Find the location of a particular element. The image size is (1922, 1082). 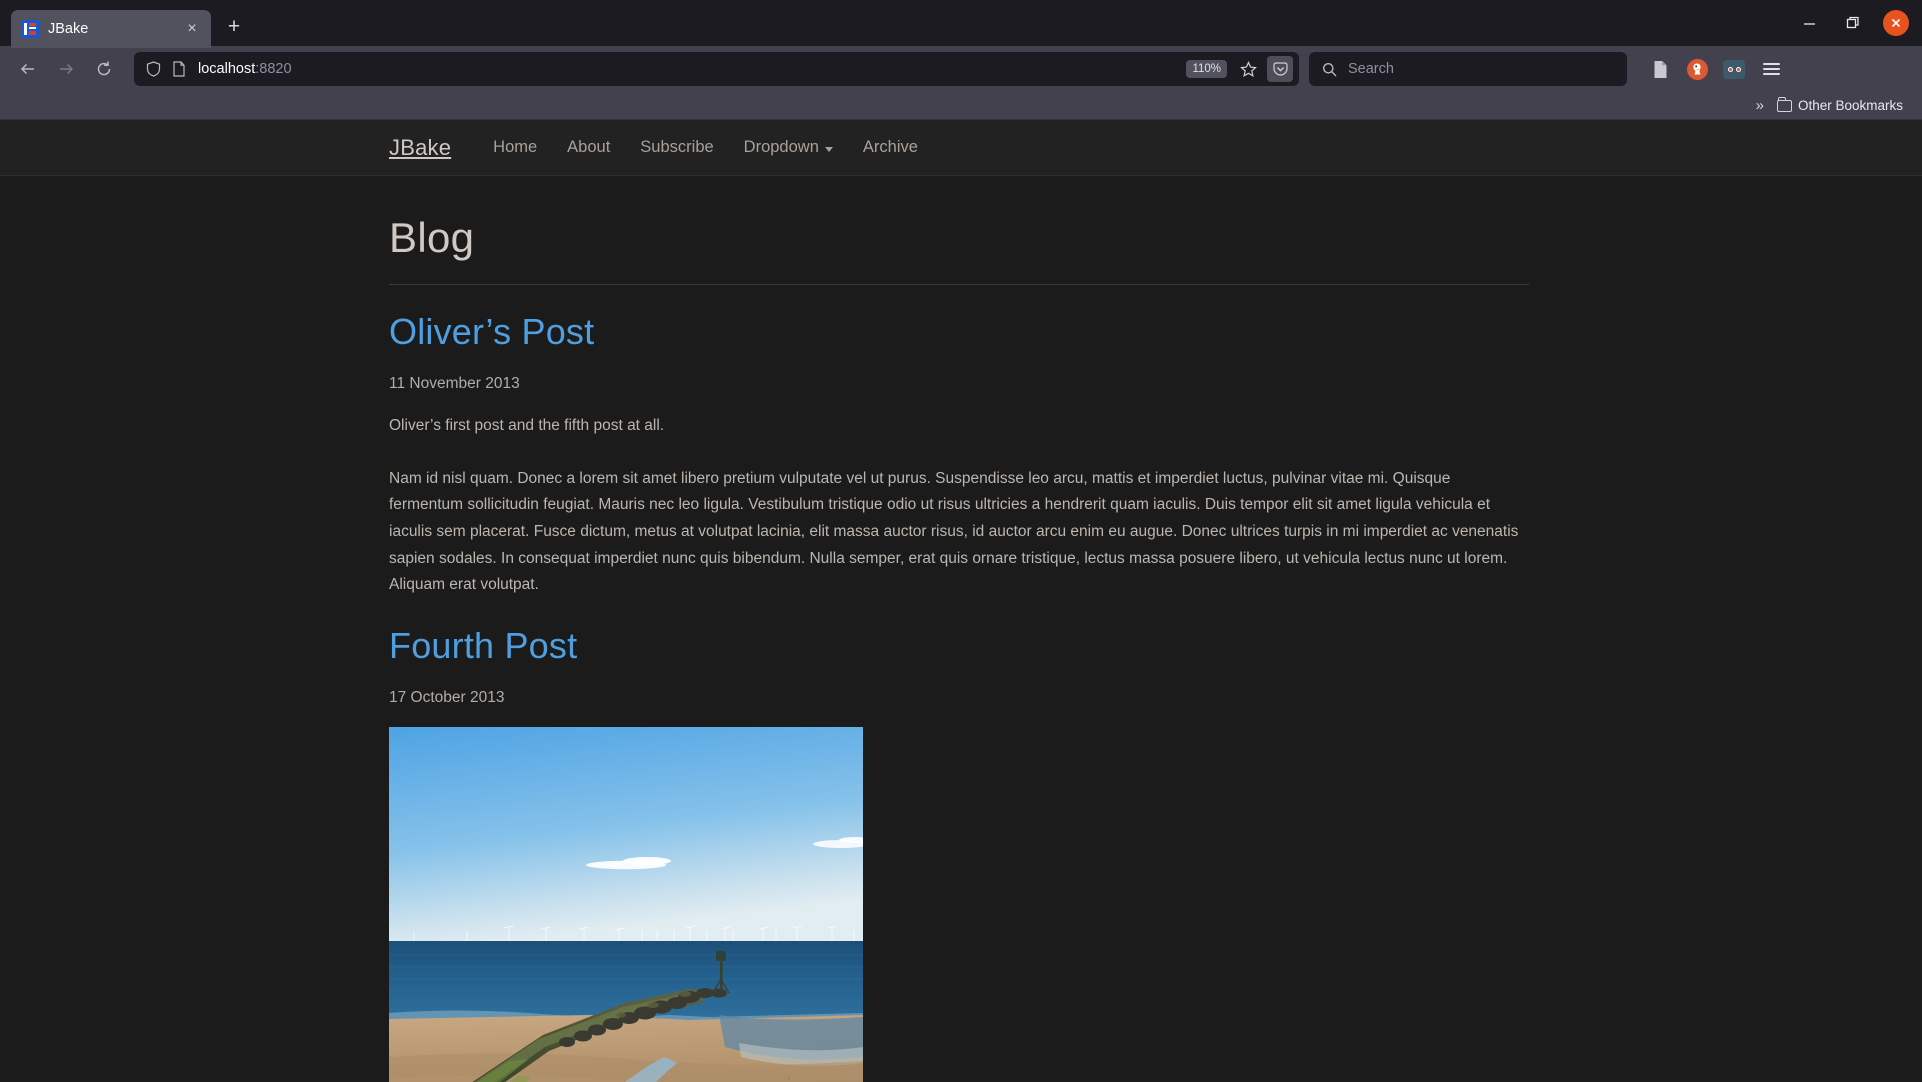

chevron-down-icon is located at coordinates (828, 149).